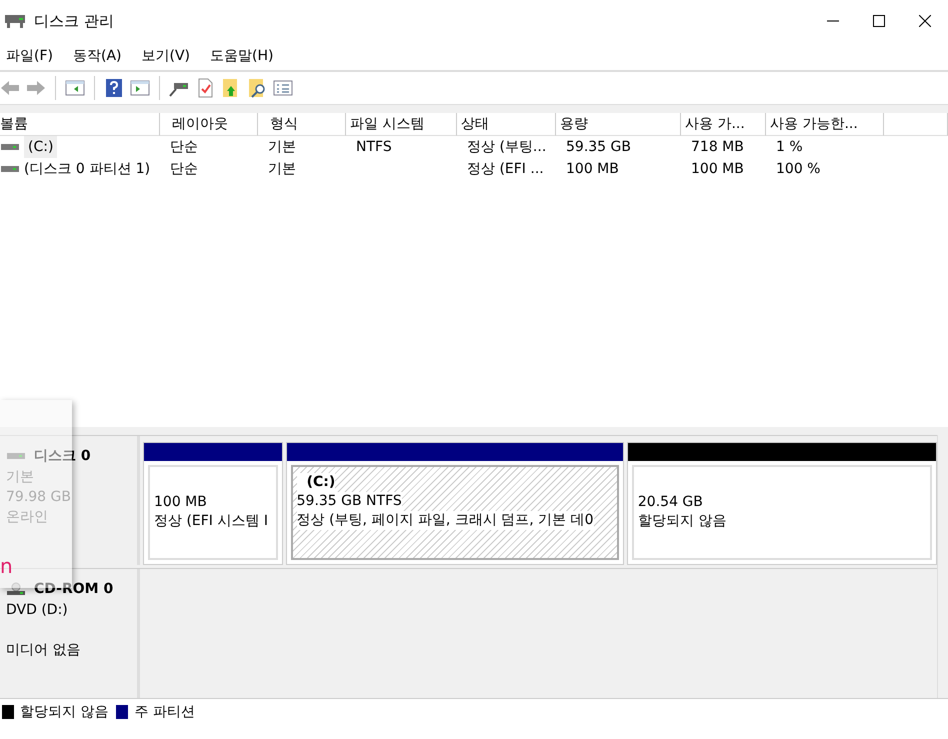  Describe the element at coordinates (245, 56) in the screenshot. I see `menu-item: 도움말(H)` at that location.